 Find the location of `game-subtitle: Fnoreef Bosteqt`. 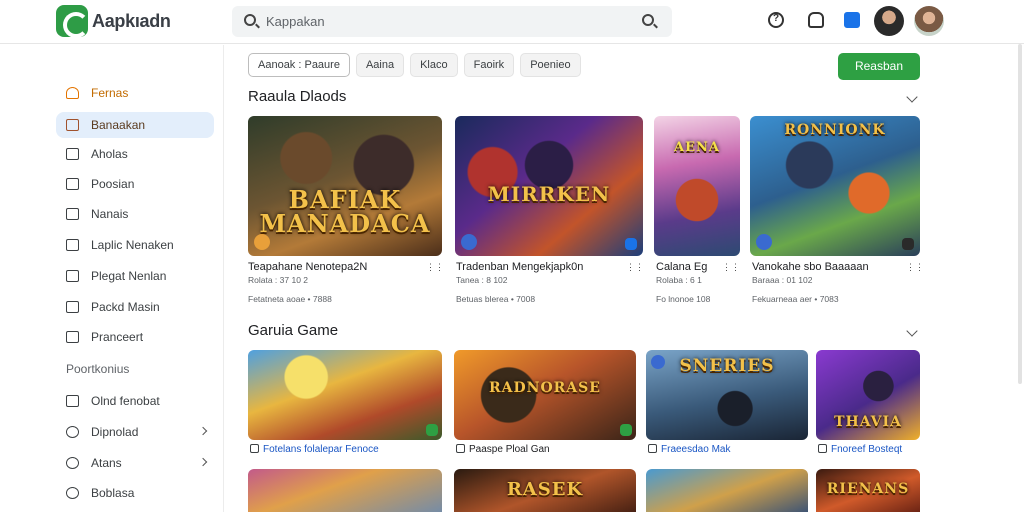

game-subtitle: Fnoreef Bosteqt is located at coordinates (867, 449).